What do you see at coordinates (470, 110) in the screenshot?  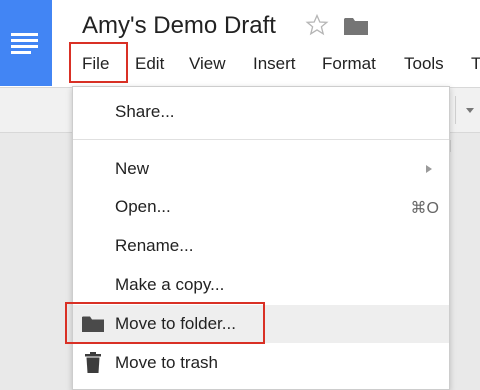 I see `chevron-down-icon` at bounding box center [470, 110].